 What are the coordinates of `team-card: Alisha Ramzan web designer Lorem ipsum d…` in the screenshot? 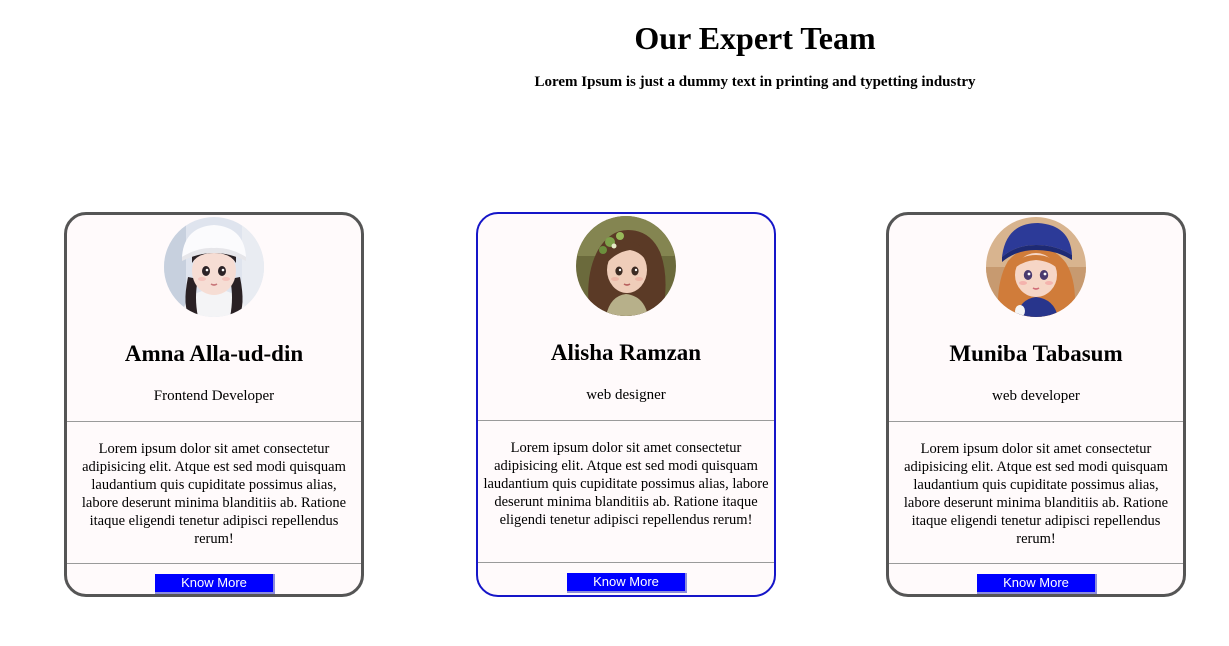 It's located at (626, 404).